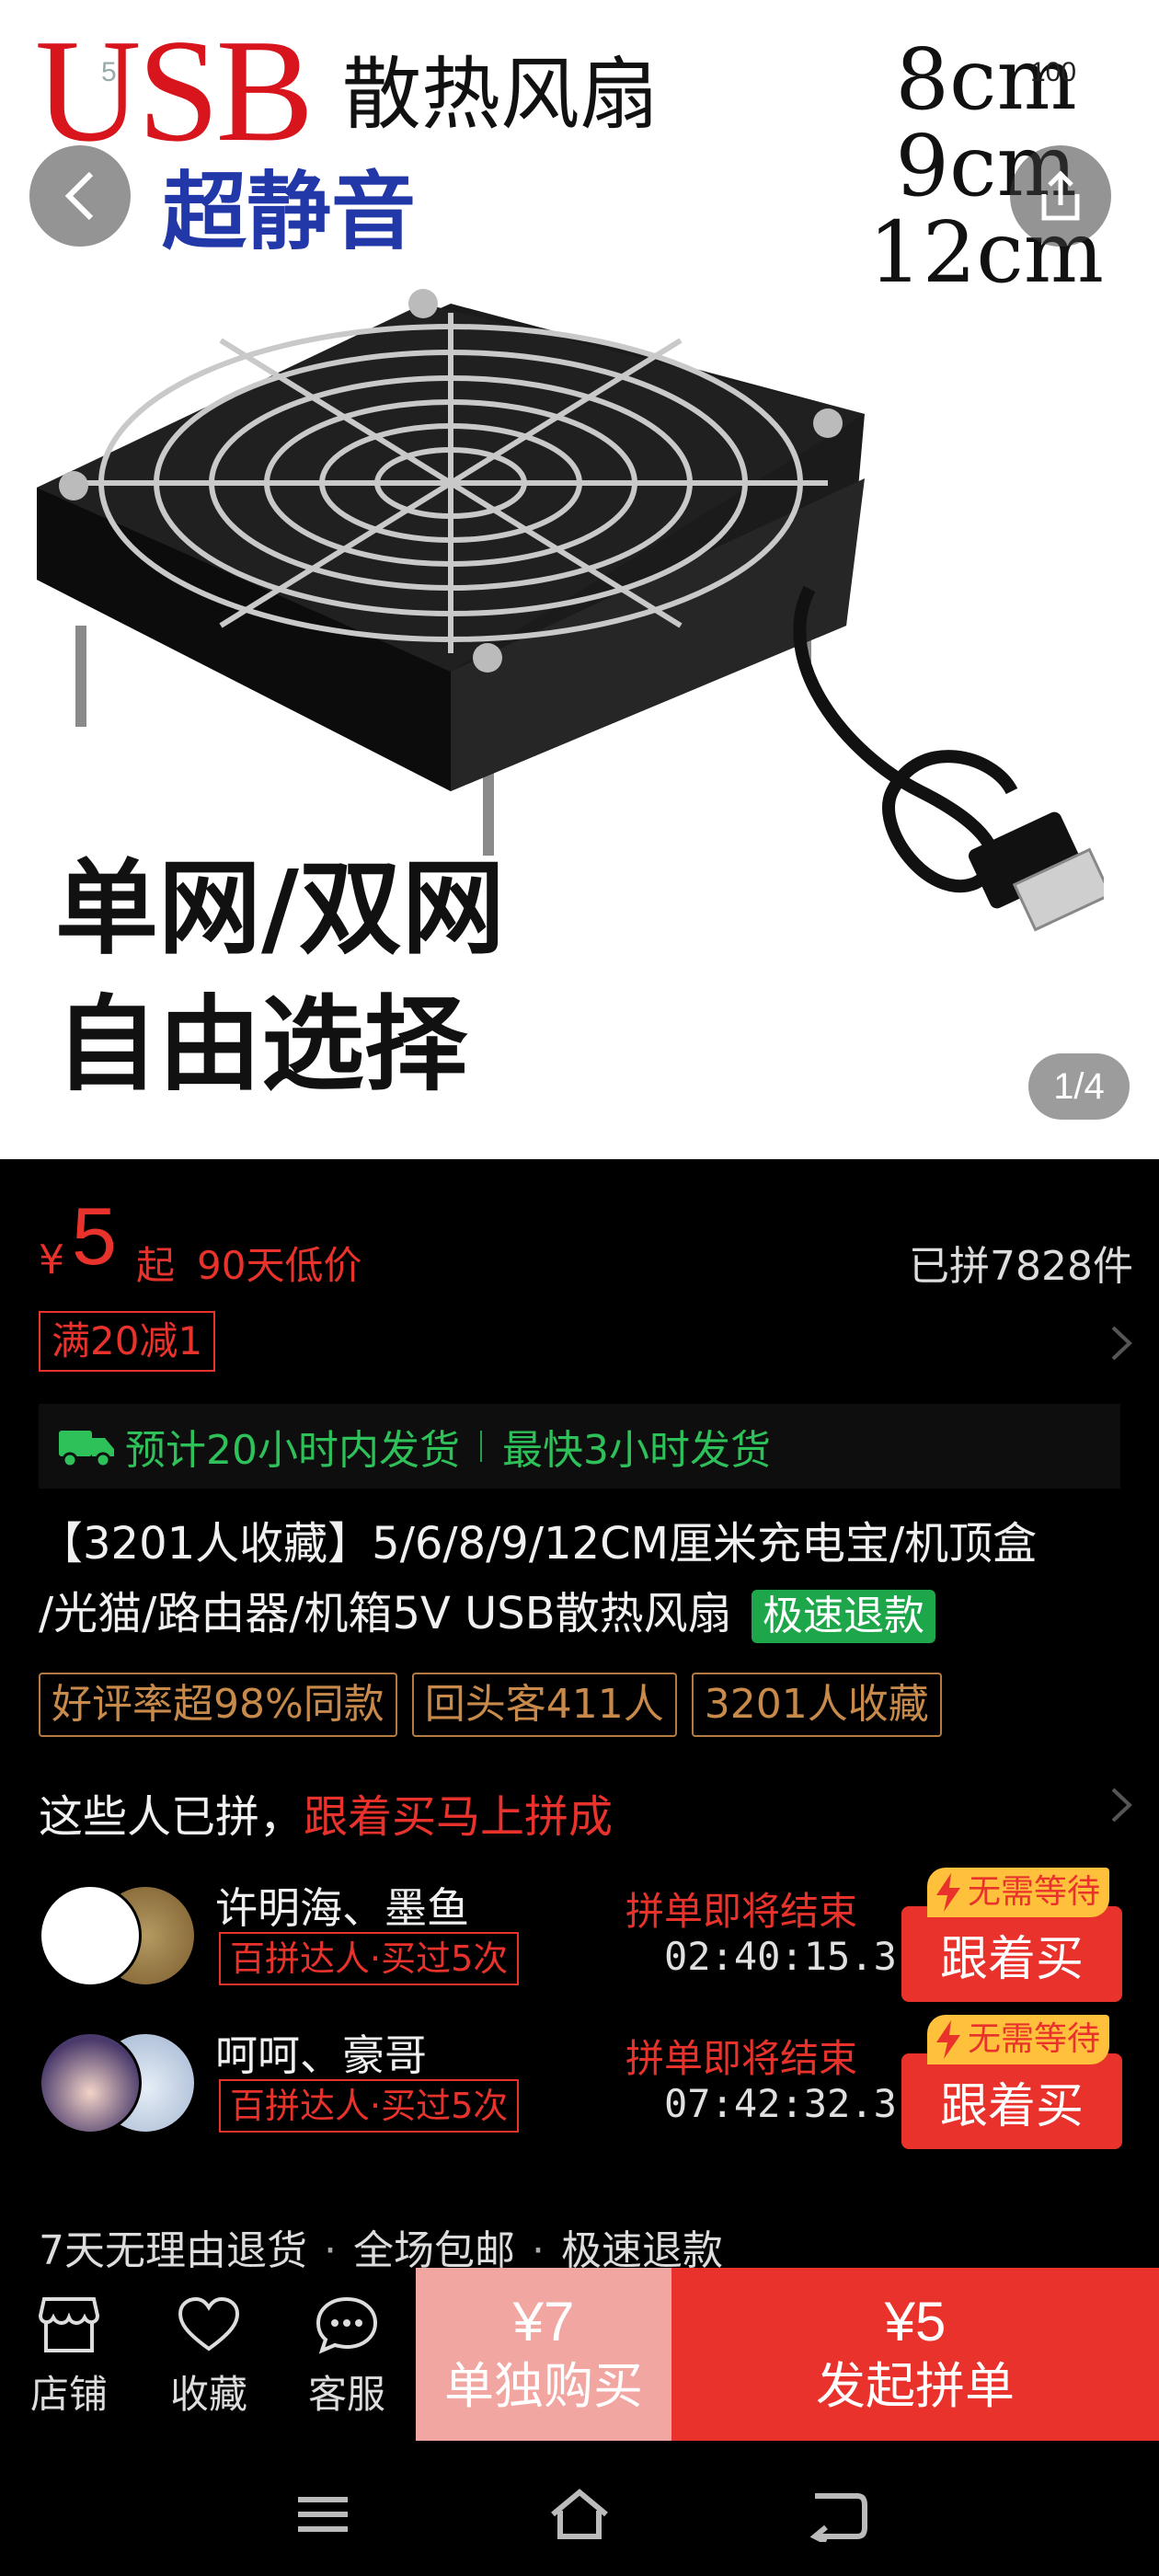  What do you see at coordinates (280, 978) in the screenshot?
I see `hero-bottom-text: 单网/双网 自由选择` at bounding box center [280, 978].